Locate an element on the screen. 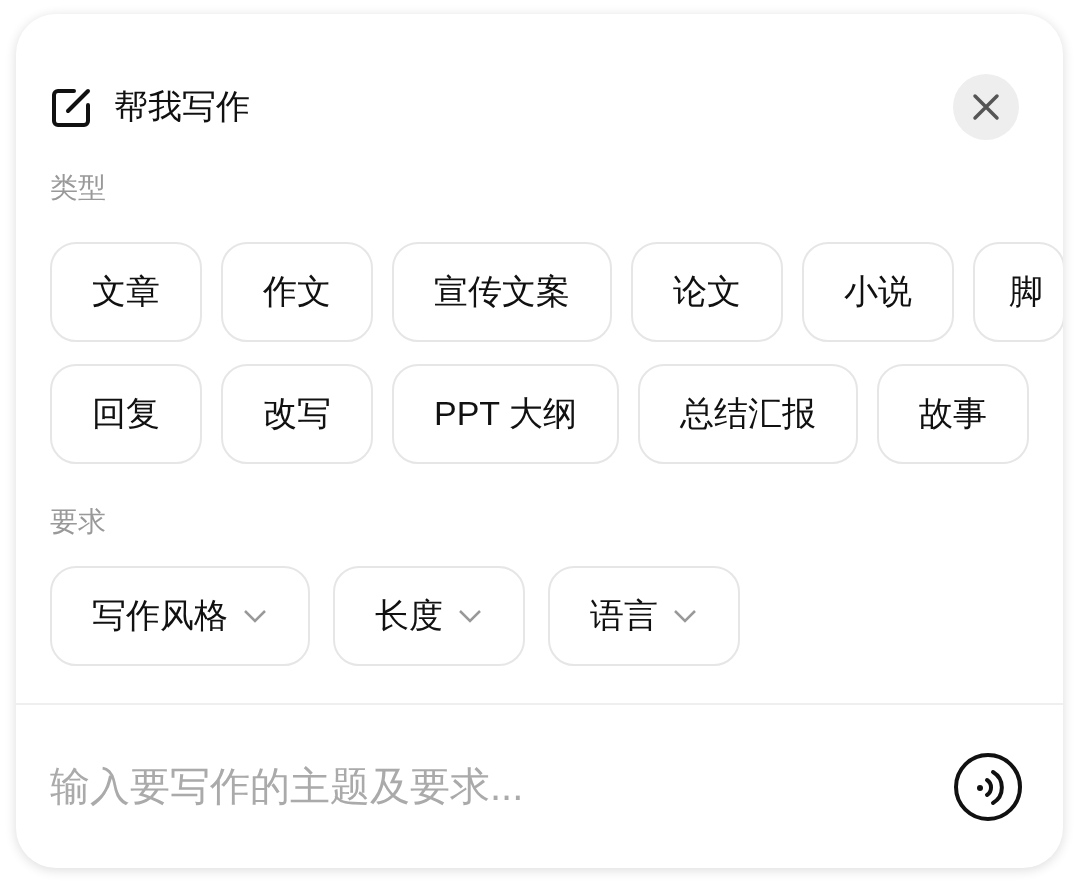 The image size is (1080, 883). type-chip: 故事 is located at coordinates (952, 414).